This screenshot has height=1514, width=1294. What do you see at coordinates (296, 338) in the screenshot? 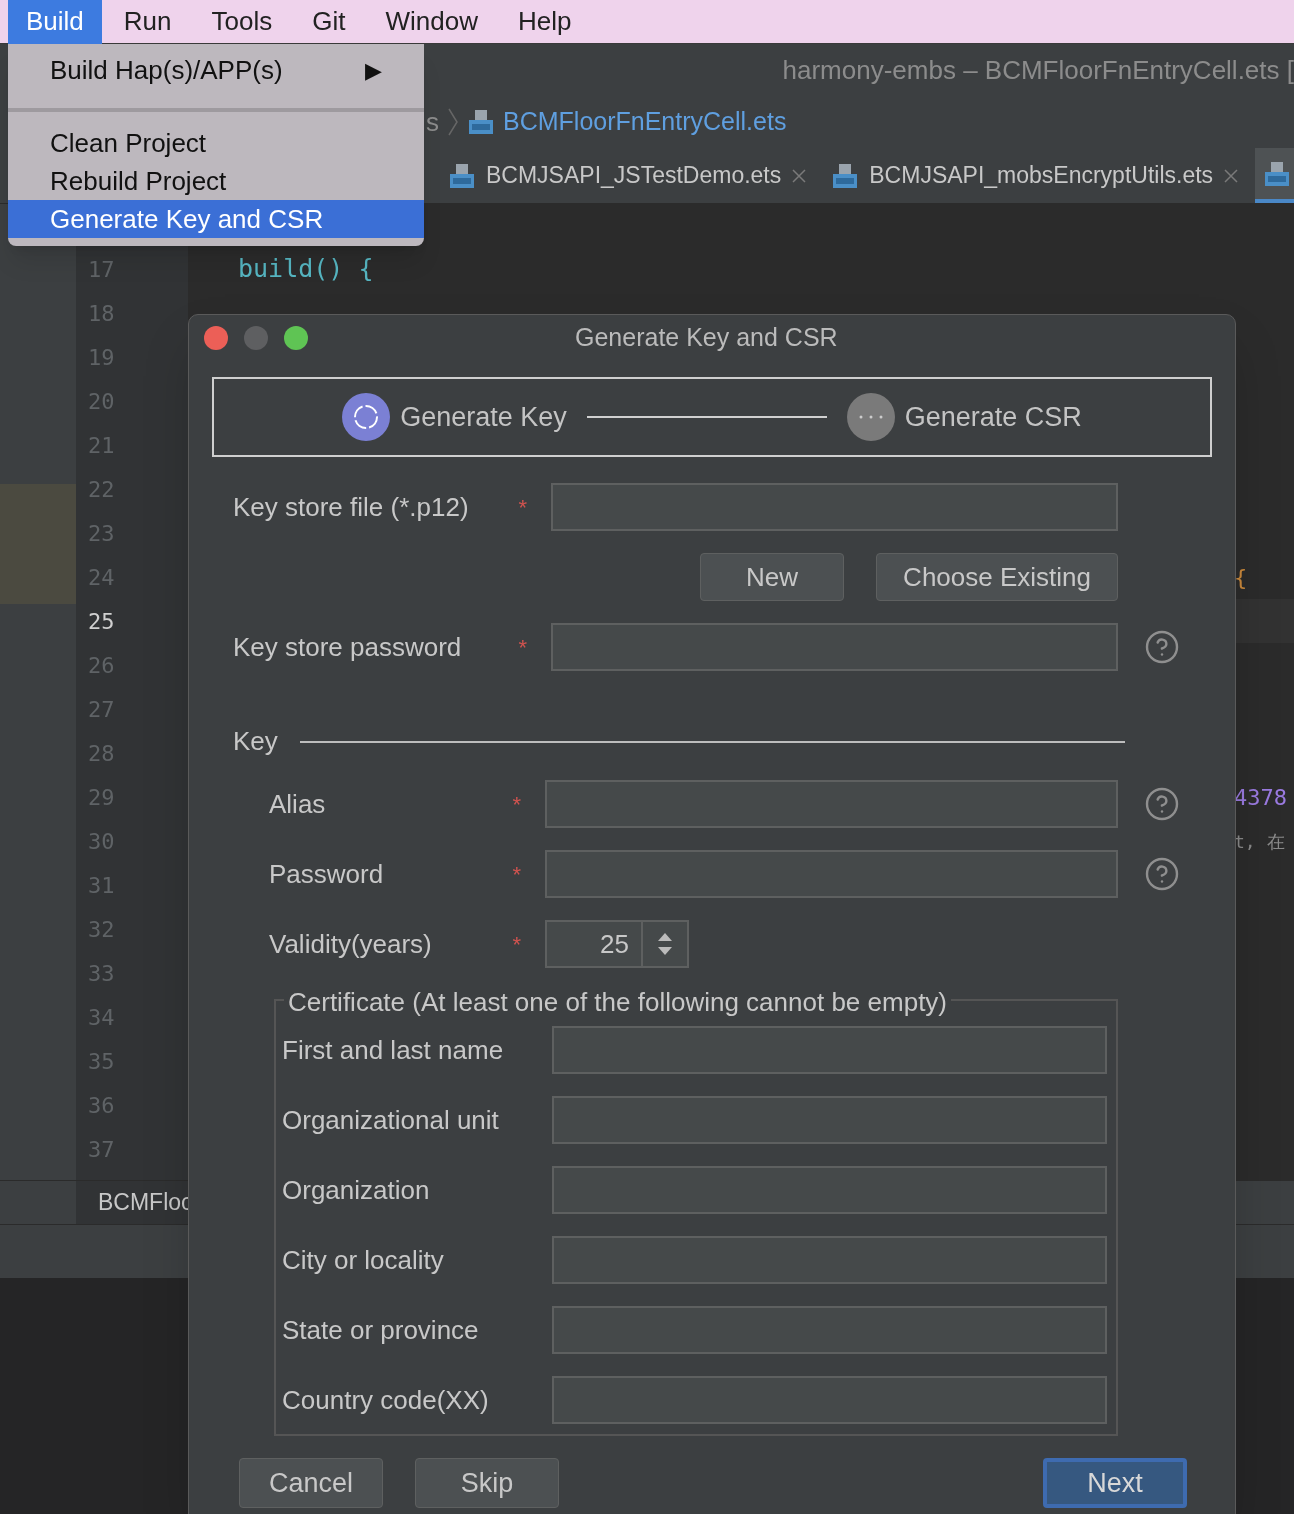
I see `zoom-icon` at bounding box center [296, 338].